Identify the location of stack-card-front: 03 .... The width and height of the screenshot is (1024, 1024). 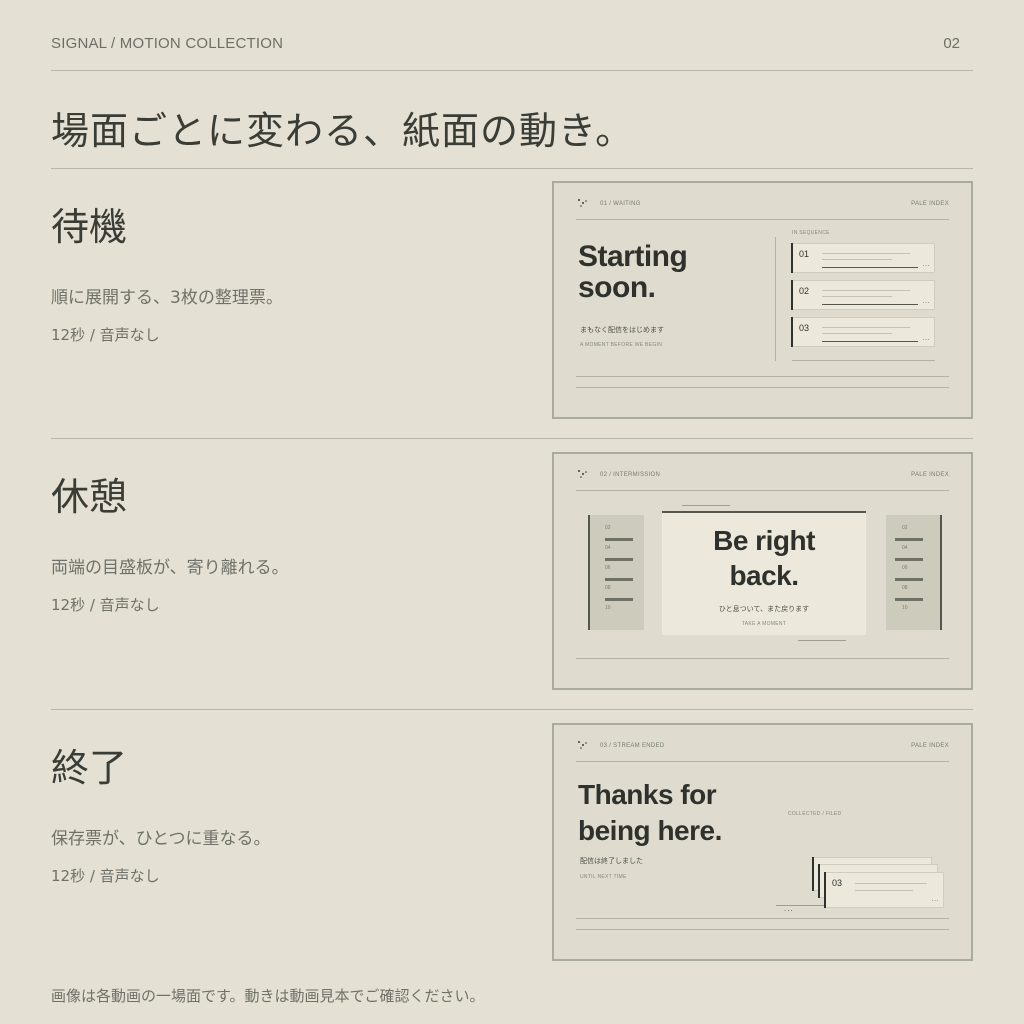
(884, 890).